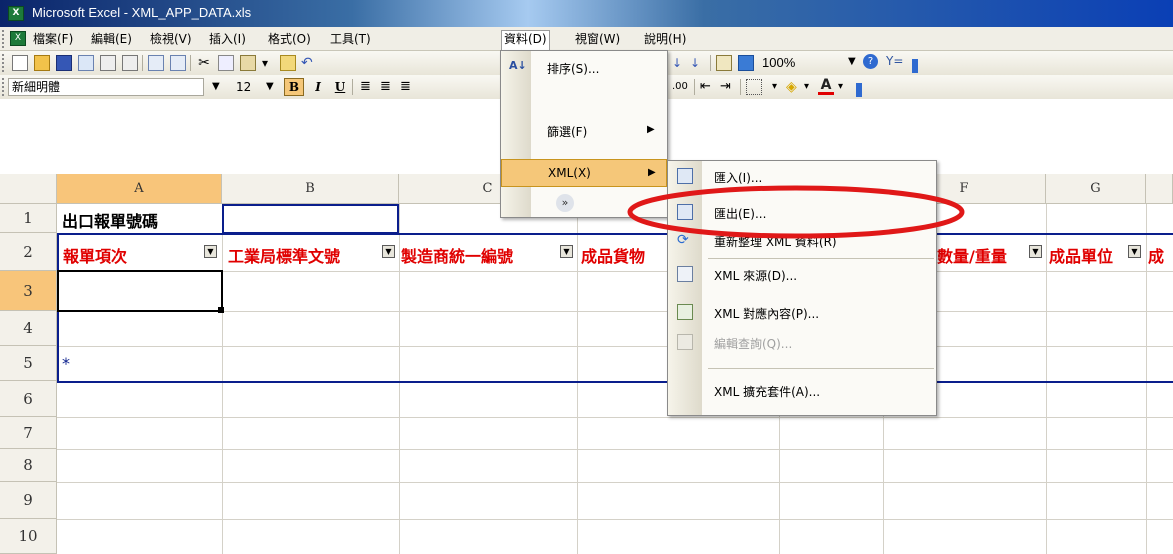 This screenshot has height=554, width=1173. What do you see at coordinates (28, 291) in the screenshot?
I see `row-header-3: 3` at bounding box center [28, 291].